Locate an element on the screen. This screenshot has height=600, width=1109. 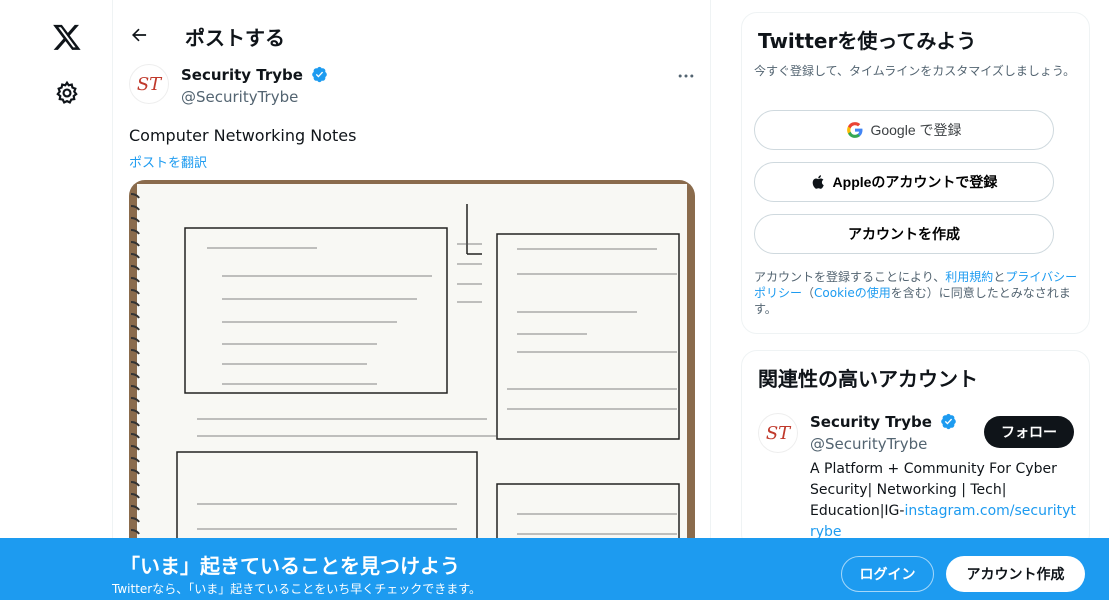
related-title: 関連性の高いアカウント is located at coordinates (868, 379).